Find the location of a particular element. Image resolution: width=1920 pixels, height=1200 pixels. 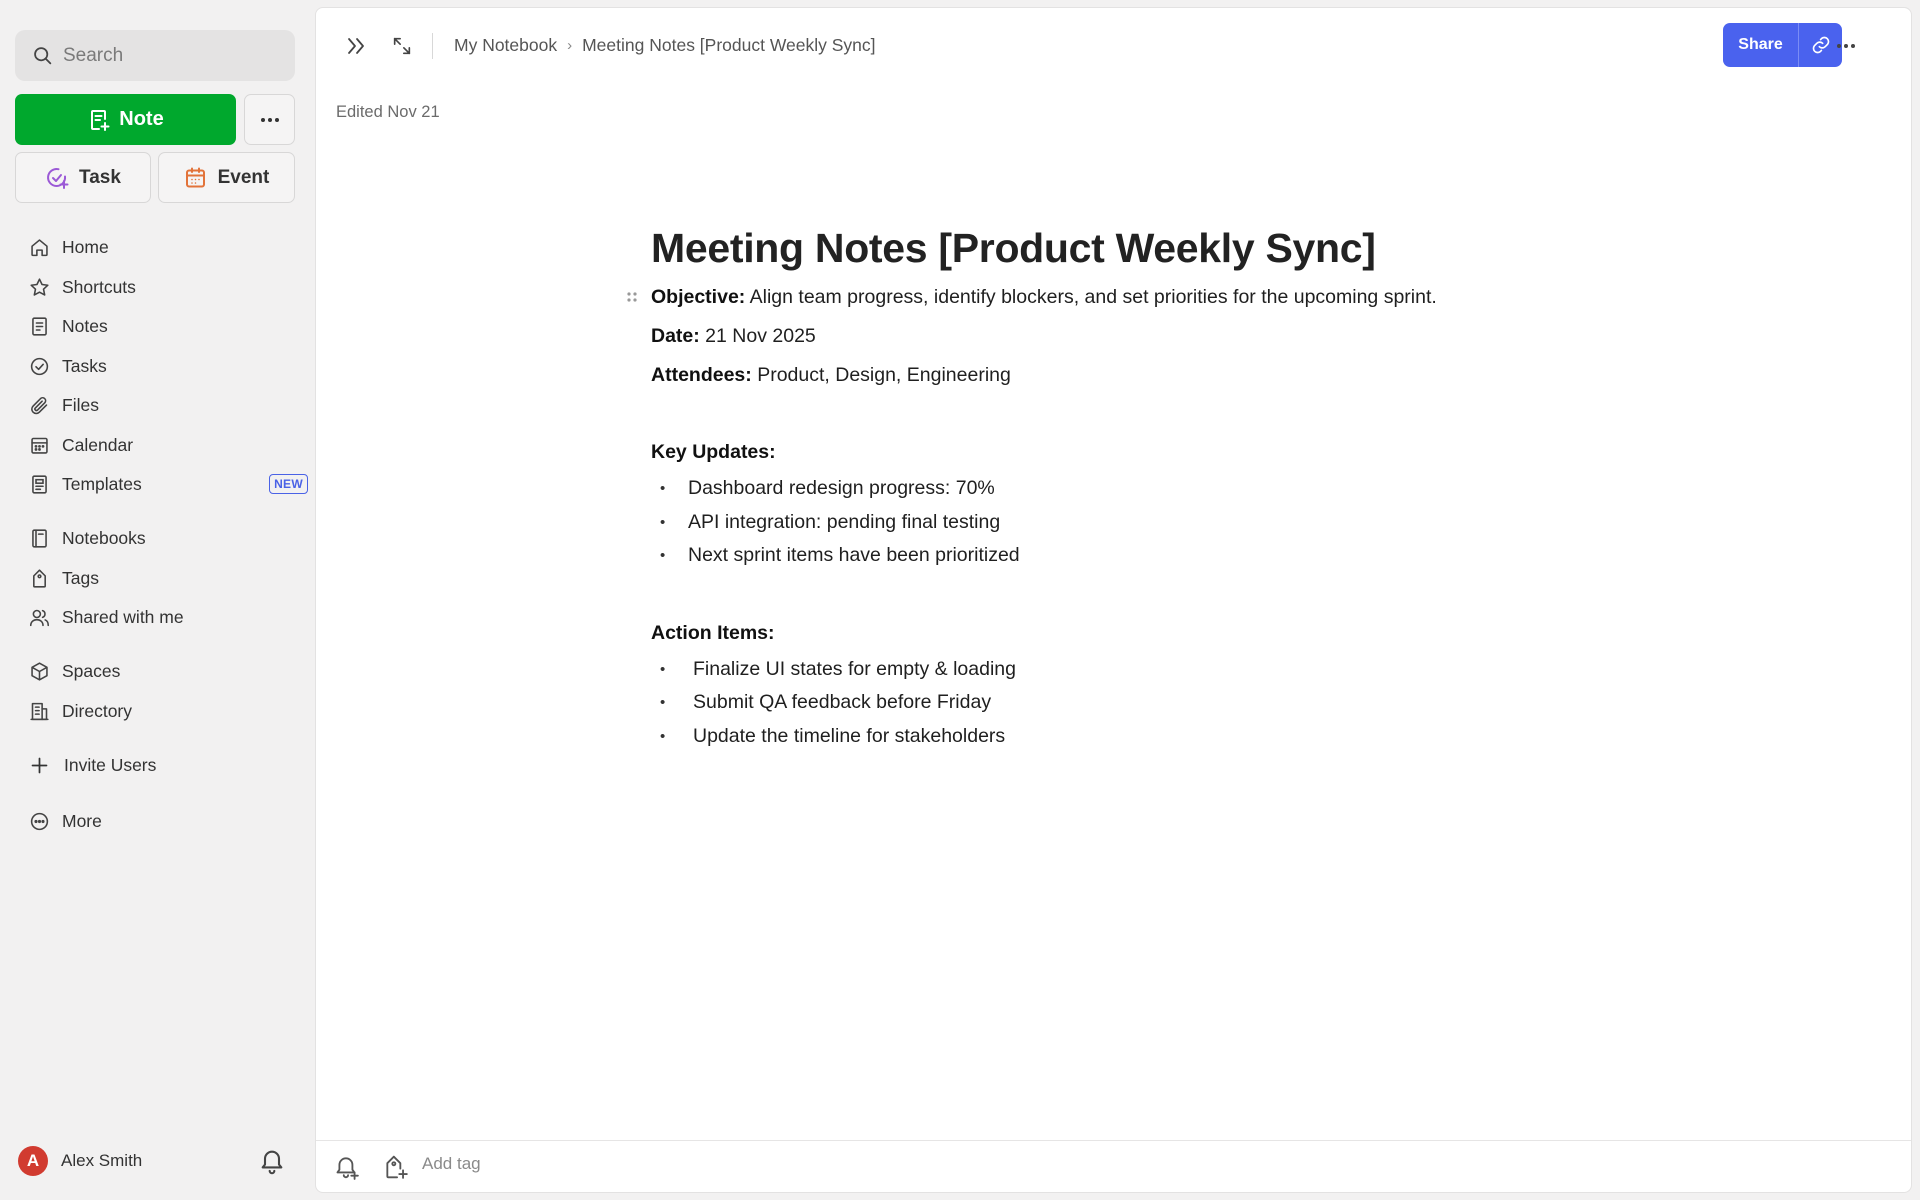

template-icon is located at coordinates (39, 484).